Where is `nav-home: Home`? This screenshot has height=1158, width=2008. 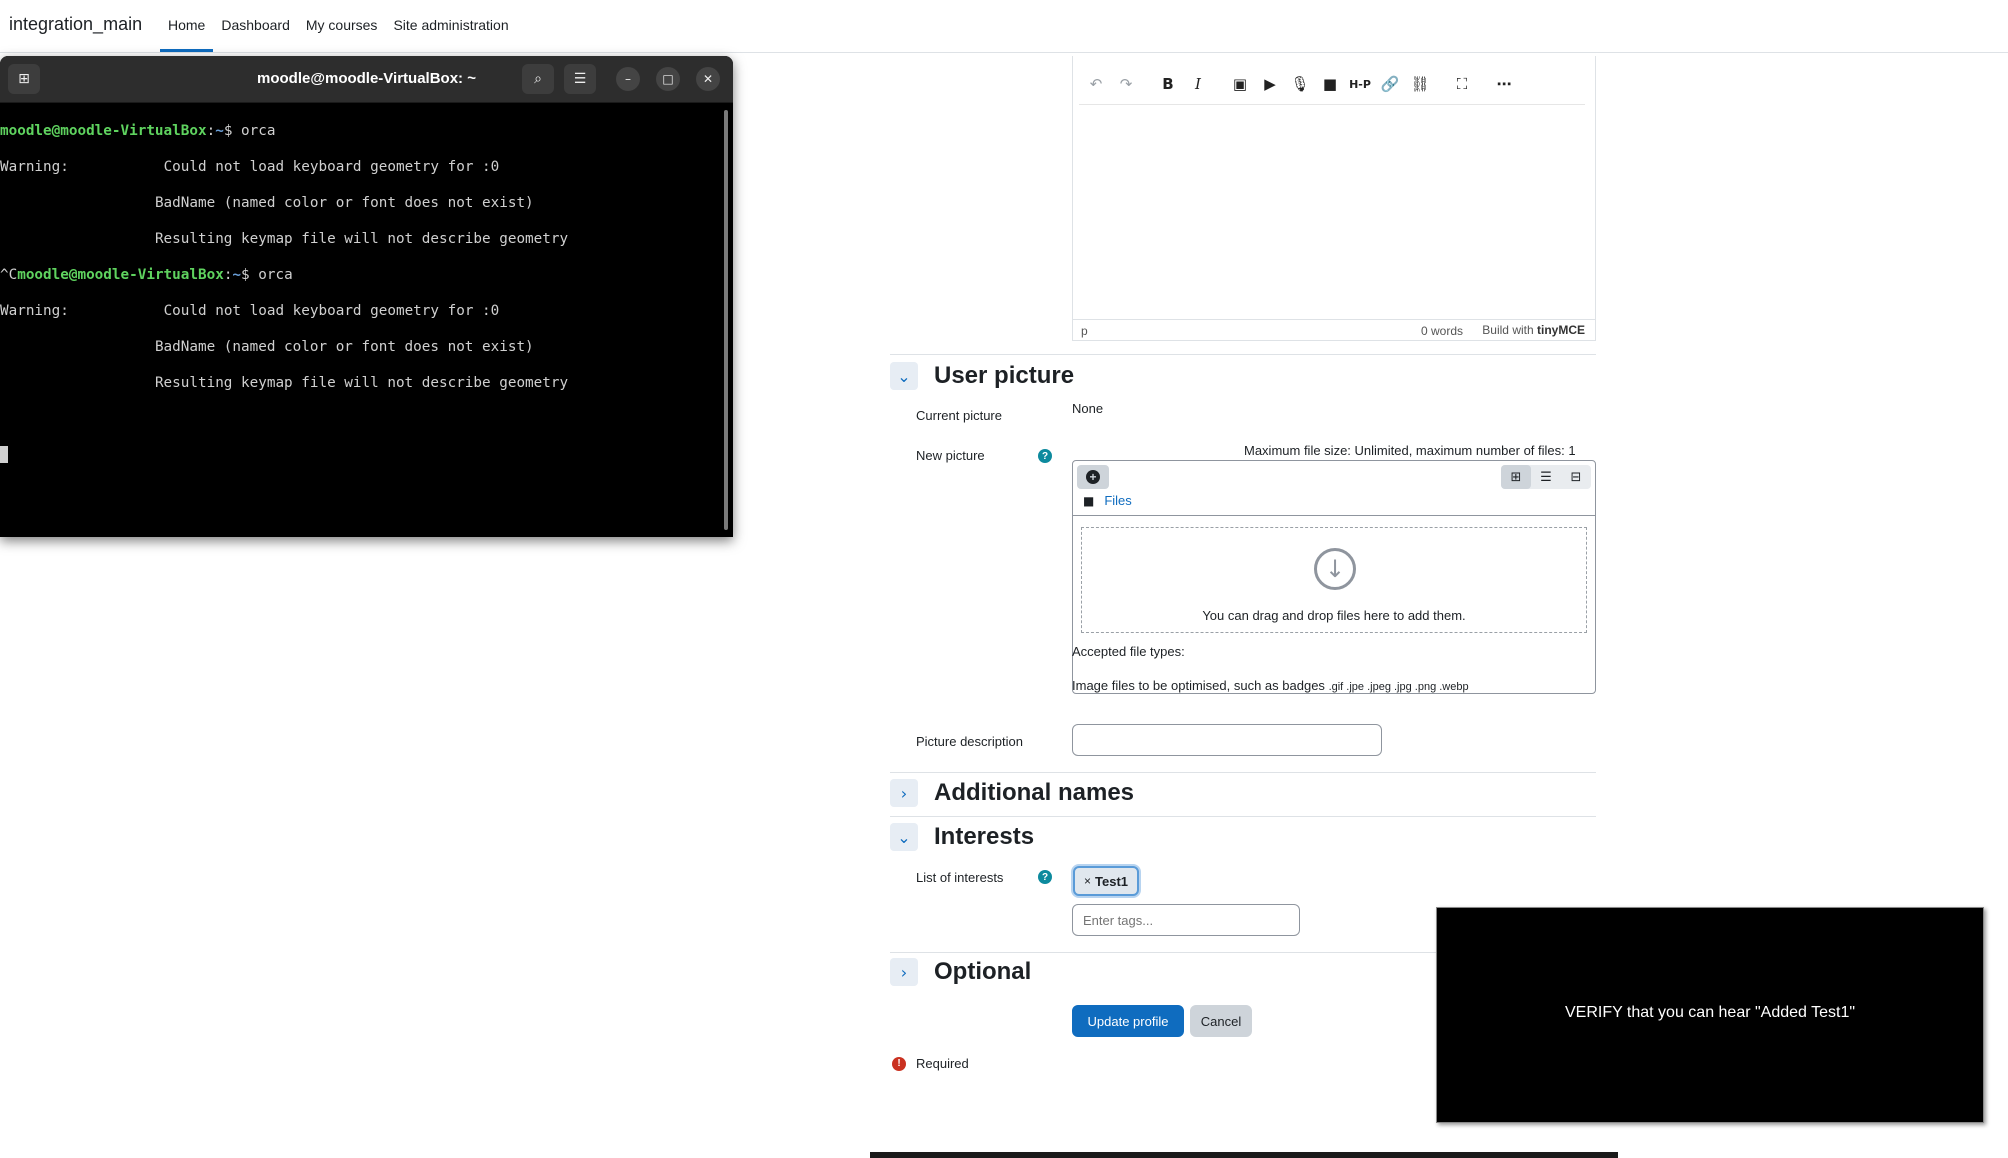 nav-home: Home is located at coordinates (187, 26).